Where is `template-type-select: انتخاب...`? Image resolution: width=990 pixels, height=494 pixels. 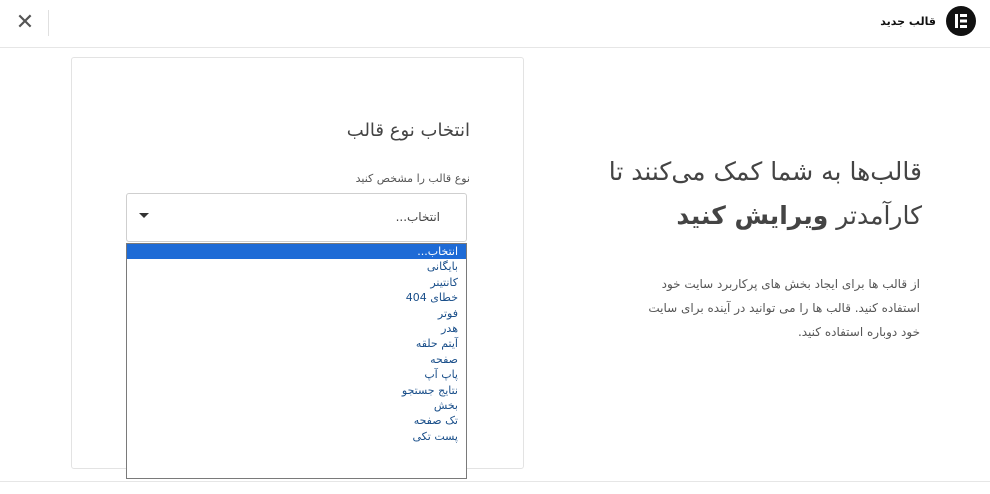
template-type-select: انتخاب... is located at coordinates (296, 217).